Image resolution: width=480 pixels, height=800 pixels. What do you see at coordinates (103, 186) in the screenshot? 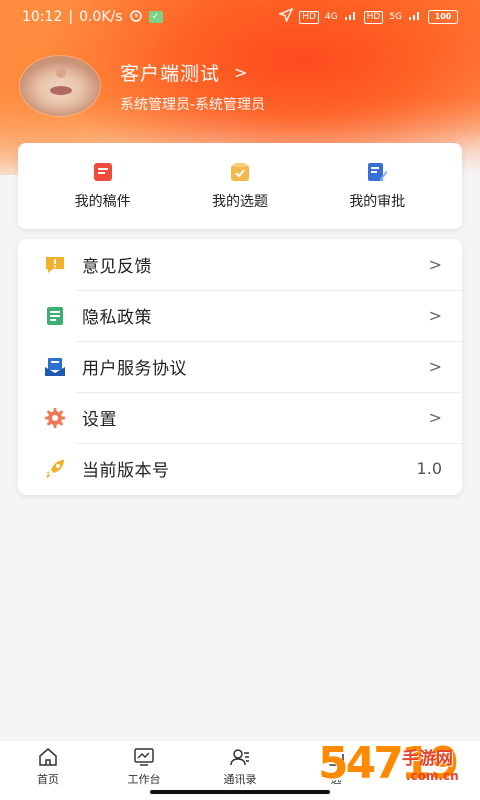
I see `quick-action-manuscripts: 我的稿件` at bounding box center [103, 186].